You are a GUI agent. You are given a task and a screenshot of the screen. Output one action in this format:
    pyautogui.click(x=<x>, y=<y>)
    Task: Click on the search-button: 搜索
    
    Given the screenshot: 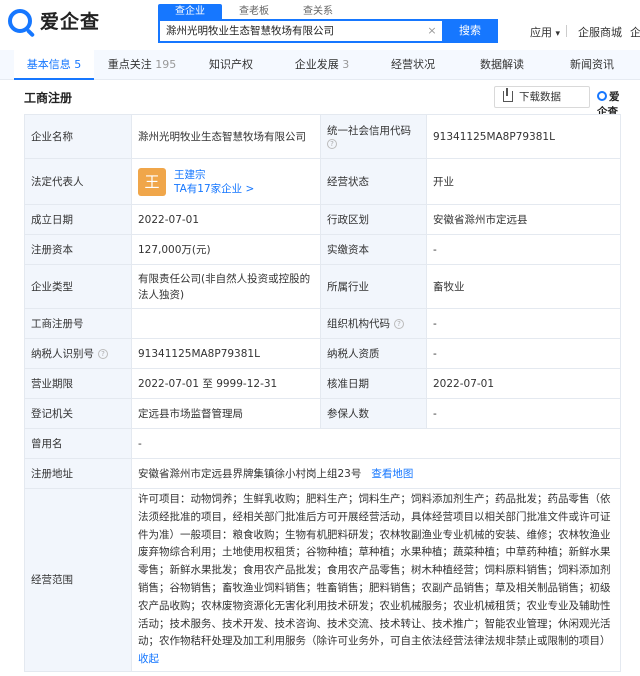 What is the action you would take?
    pyautogui.click(x=470, y=31)
    